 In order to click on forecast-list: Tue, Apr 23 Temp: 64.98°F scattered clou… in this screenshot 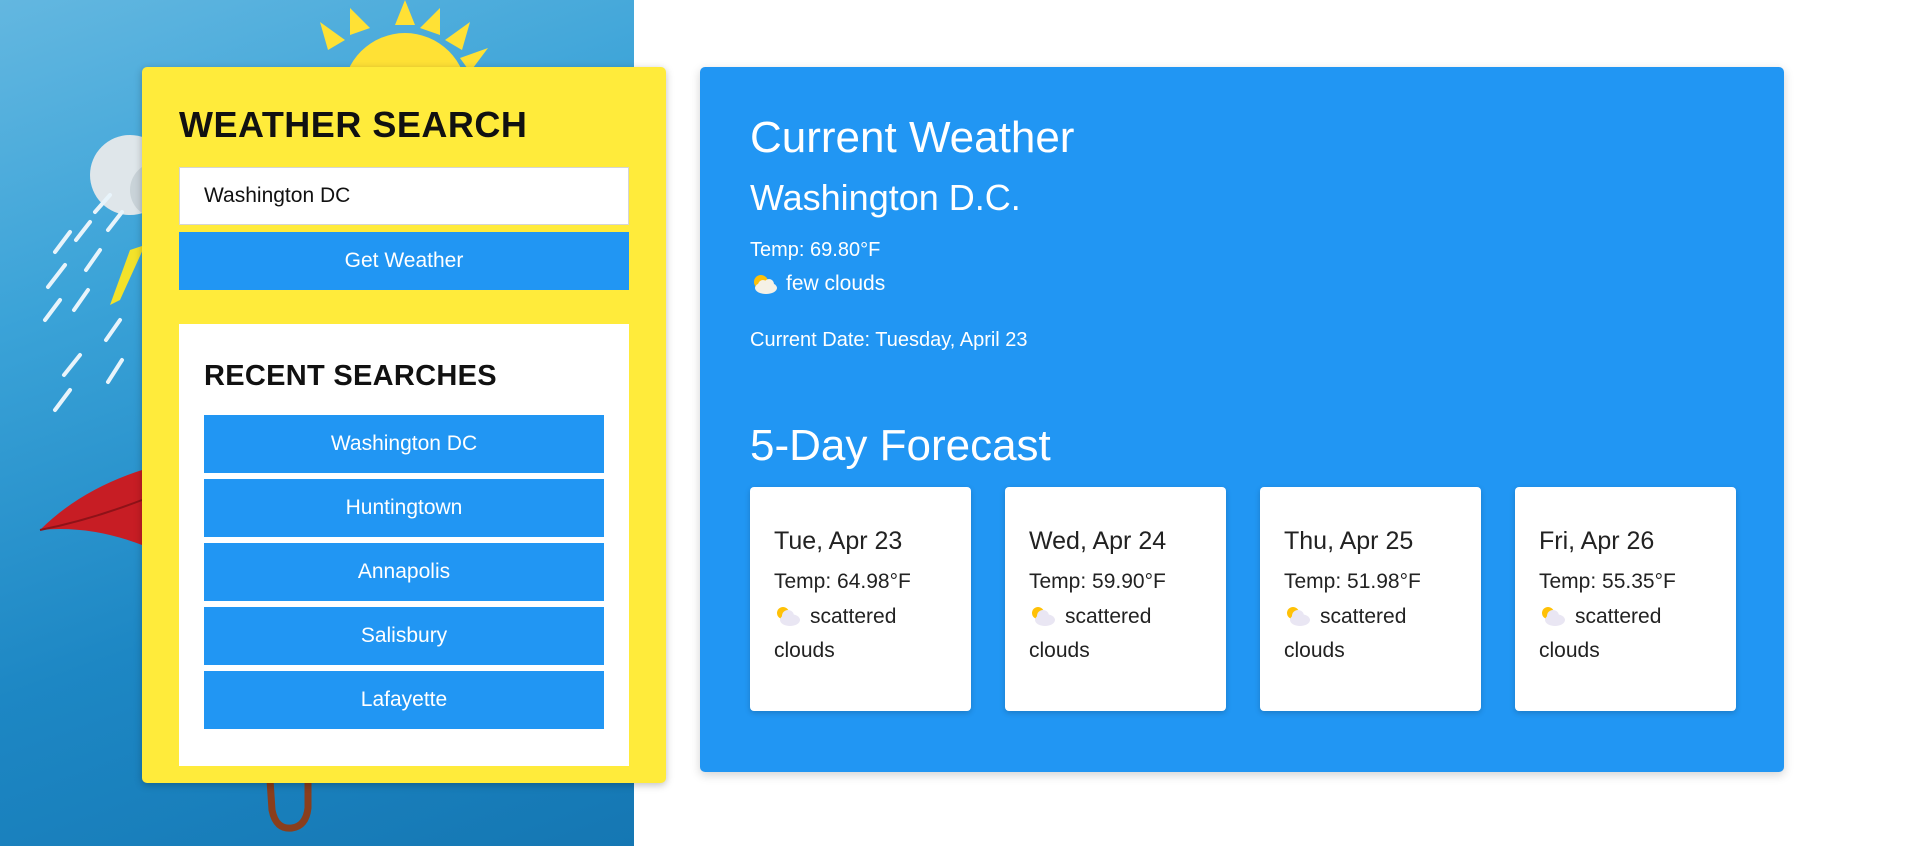, I will do `click(1243, 599)`.